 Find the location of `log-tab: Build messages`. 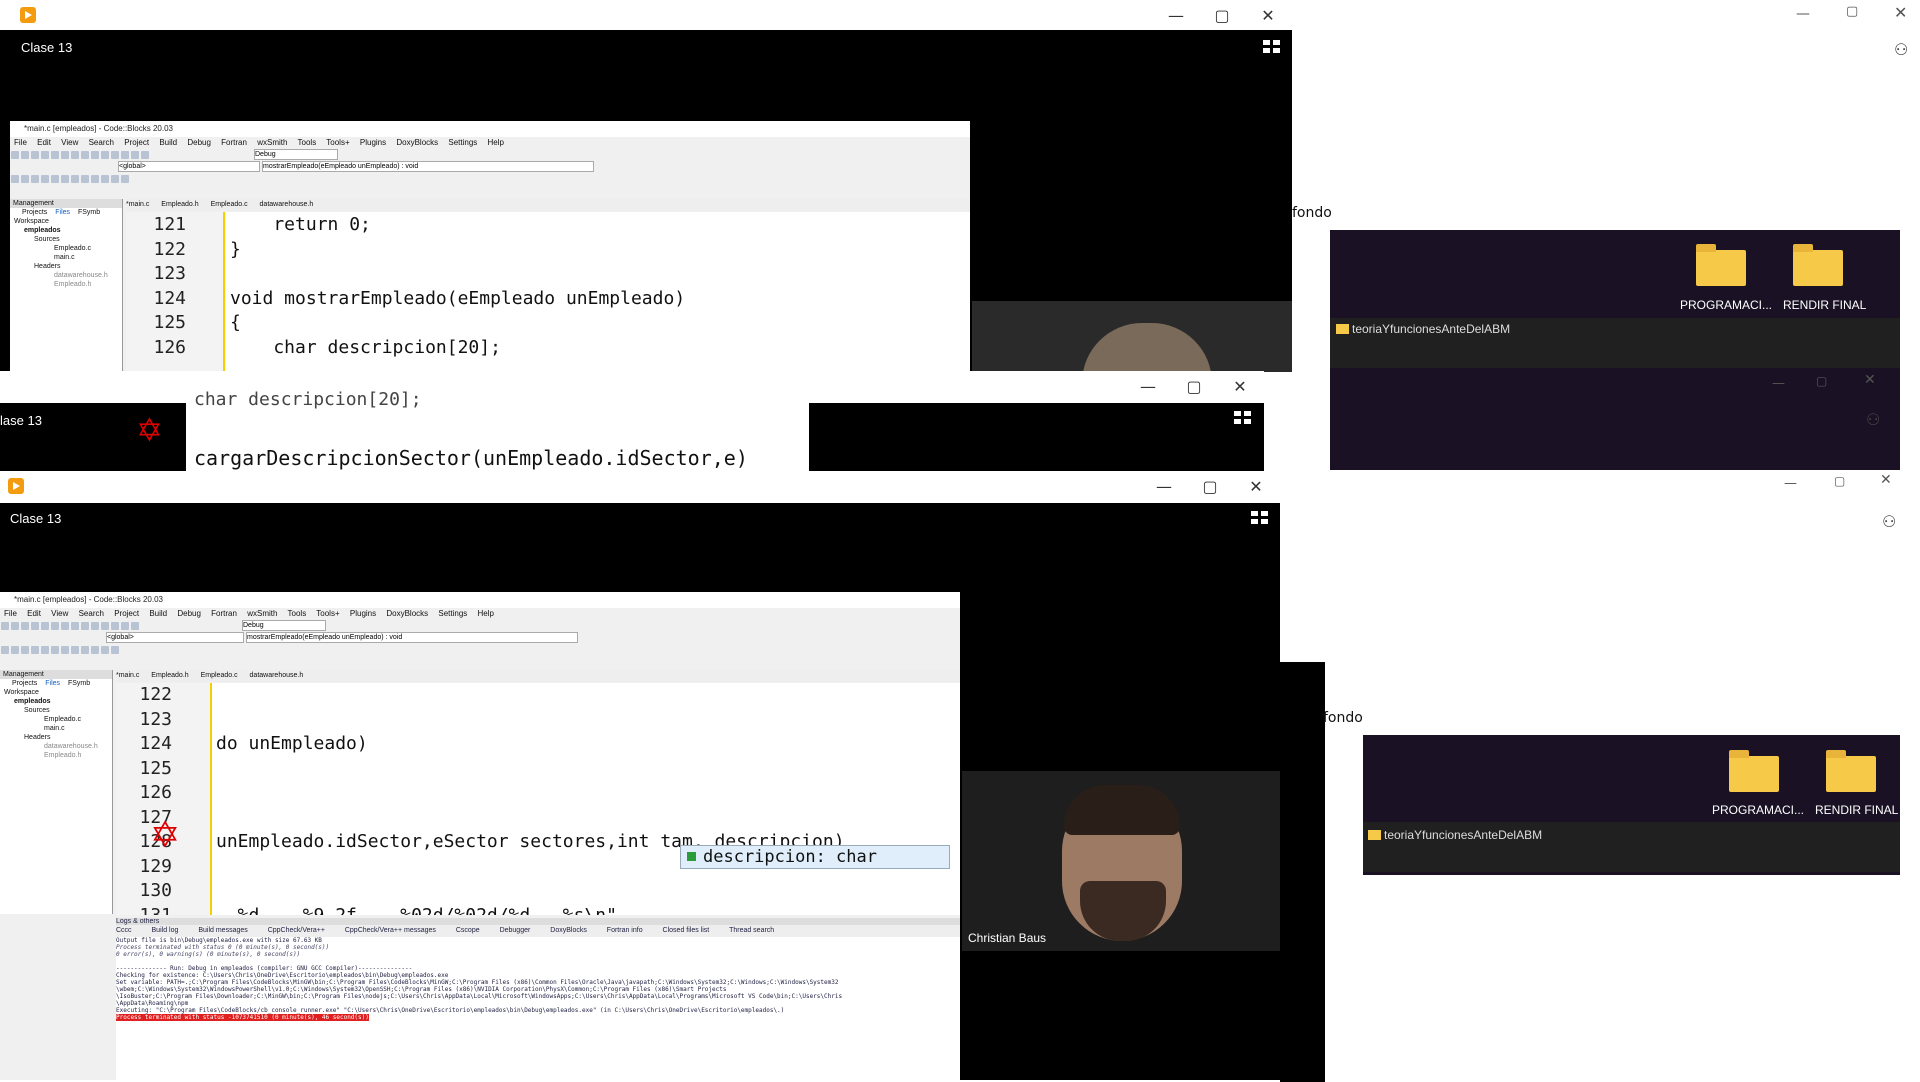

log-tab: Build messages is located at coordinates (222, 930).